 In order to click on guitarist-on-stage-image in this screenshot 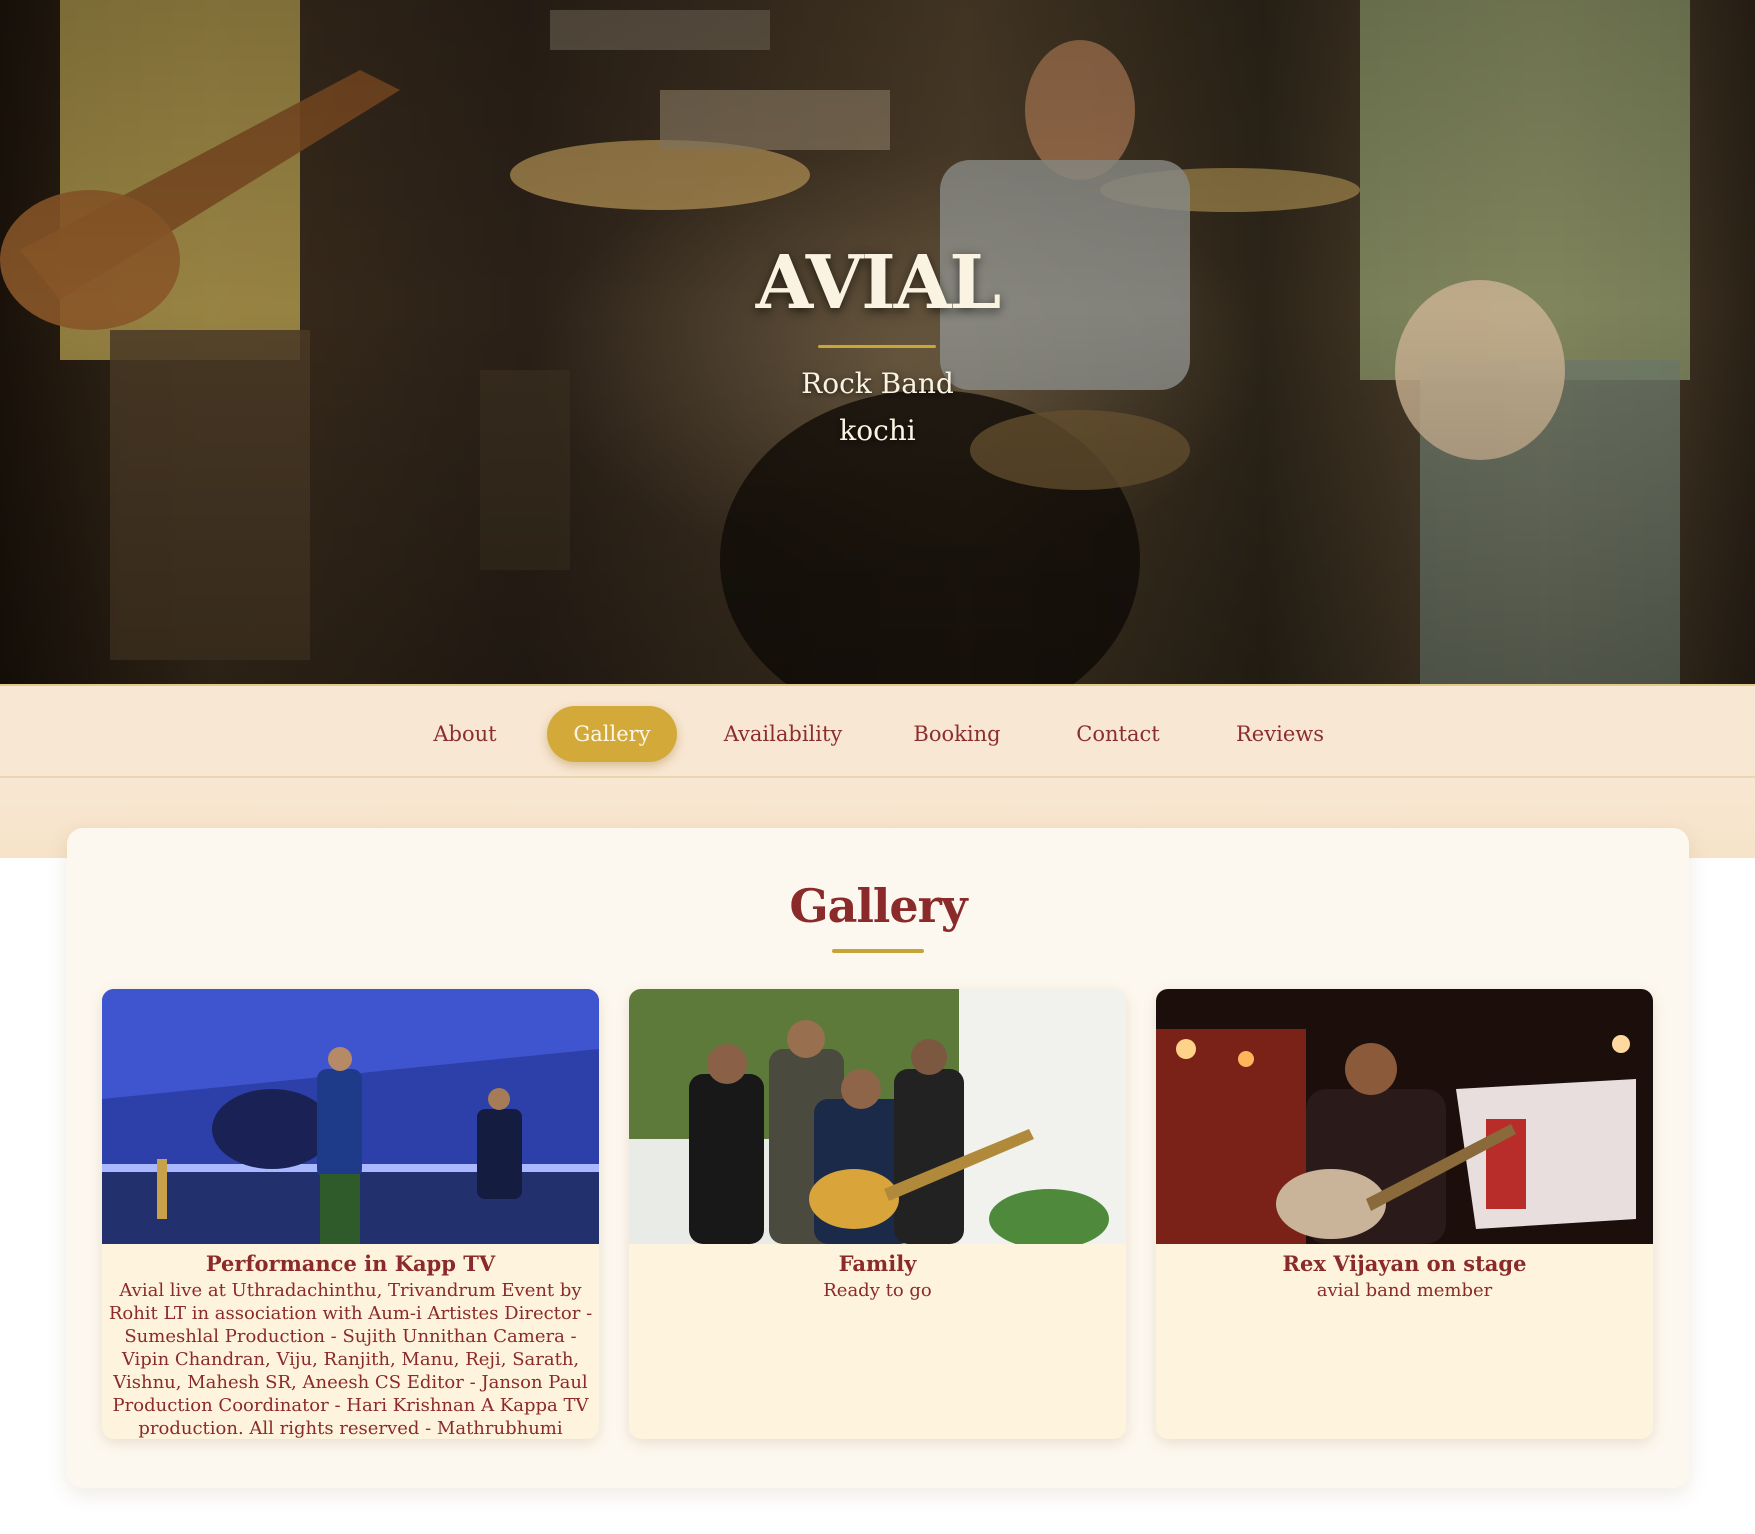, I will do `click(1404, 1116)`.